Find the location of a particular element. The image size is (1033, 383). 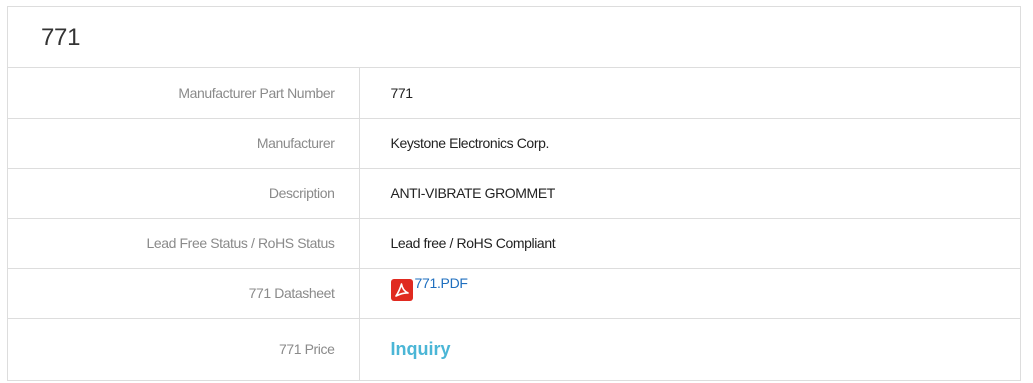

table-row: Description ANTI-VIBRATE GROMMET is located at coordinates (514, 193).